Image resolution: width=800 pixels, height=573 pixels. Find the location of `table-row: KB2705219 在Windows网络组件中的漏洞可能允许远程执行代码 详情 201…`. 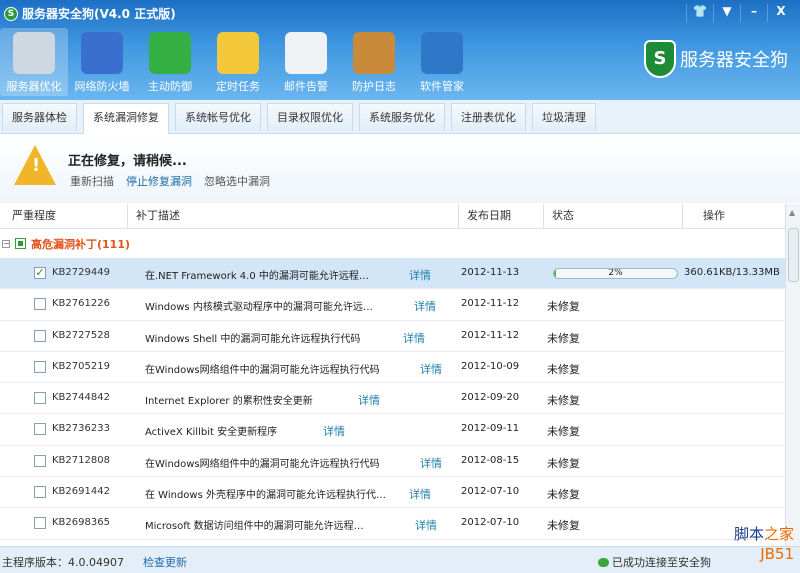

table-row: KB2705219 在Windows网络组件中的漏洞可能允许远程执行代码 详情 201… is located at coordinates (392, 368).